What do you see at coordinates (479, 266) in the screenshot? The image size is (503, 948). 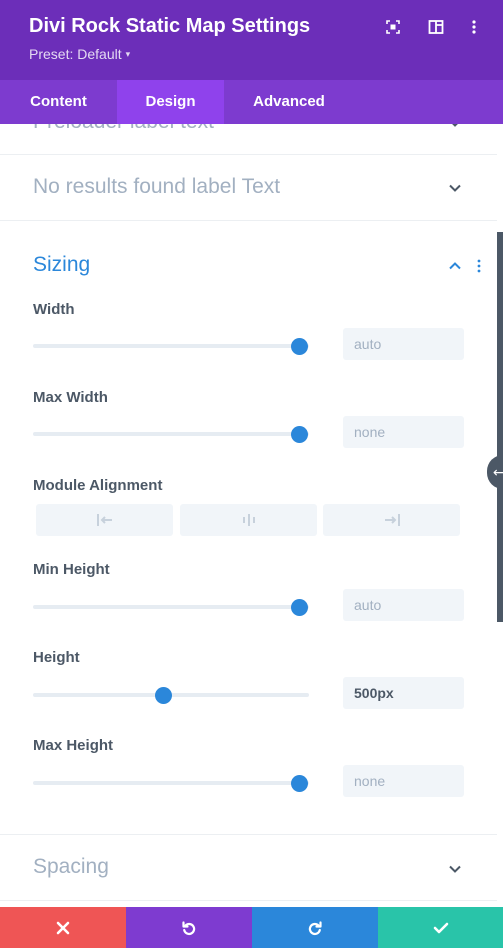 I see `section-menu-icon` at bounding box center [479, 266].